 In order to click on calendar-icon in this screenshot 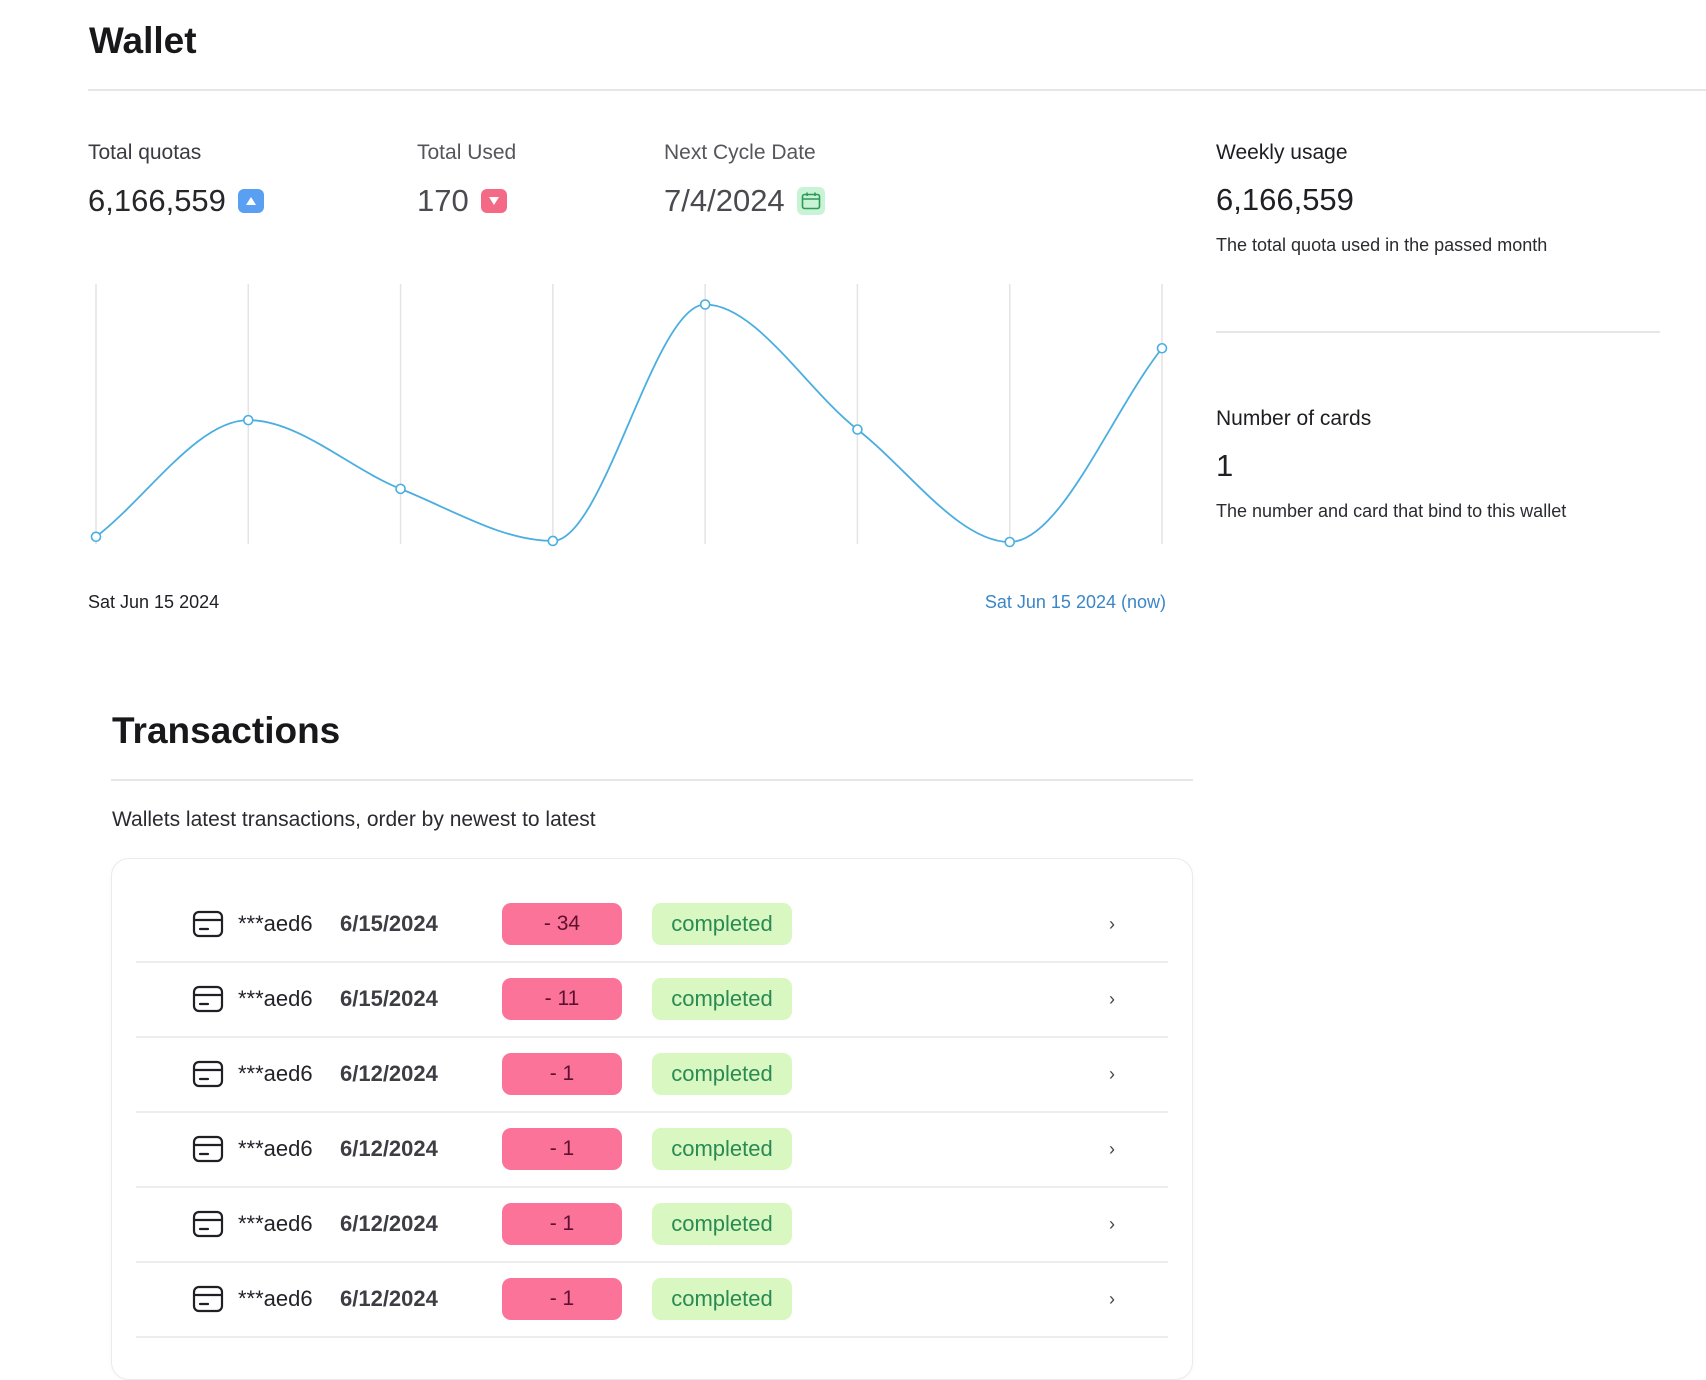, I will do `click(810, 201)`.